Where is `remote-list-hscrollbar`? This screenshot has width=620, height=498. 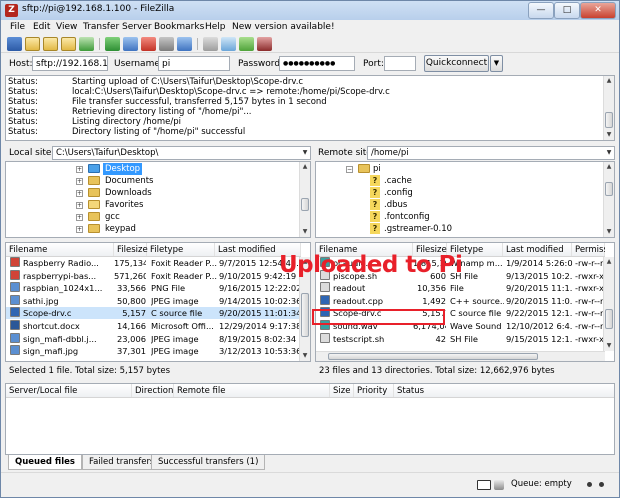
remote-list-hscrollbar is located at coordinates (460, 356).